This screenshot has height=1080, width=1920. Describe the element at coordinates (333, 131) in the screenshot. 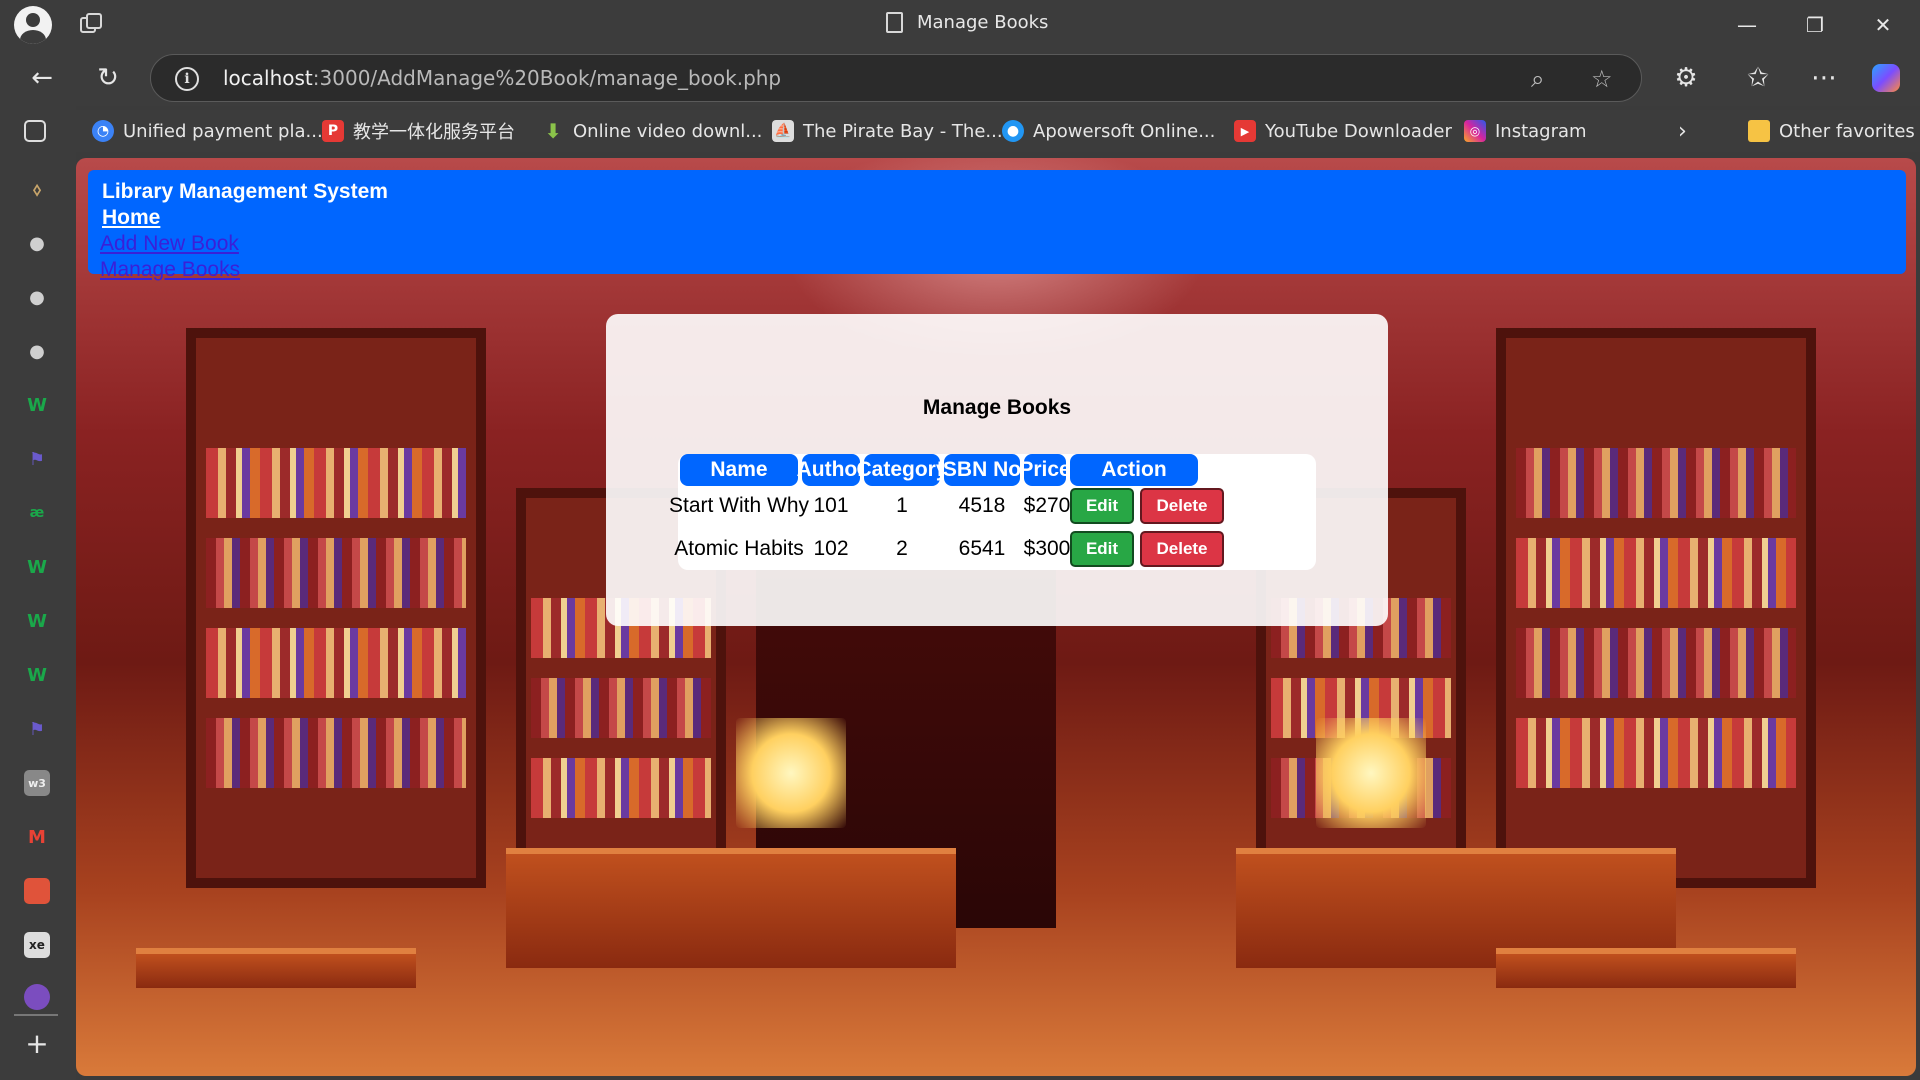

I see `p-logo-icon: P` at that location.